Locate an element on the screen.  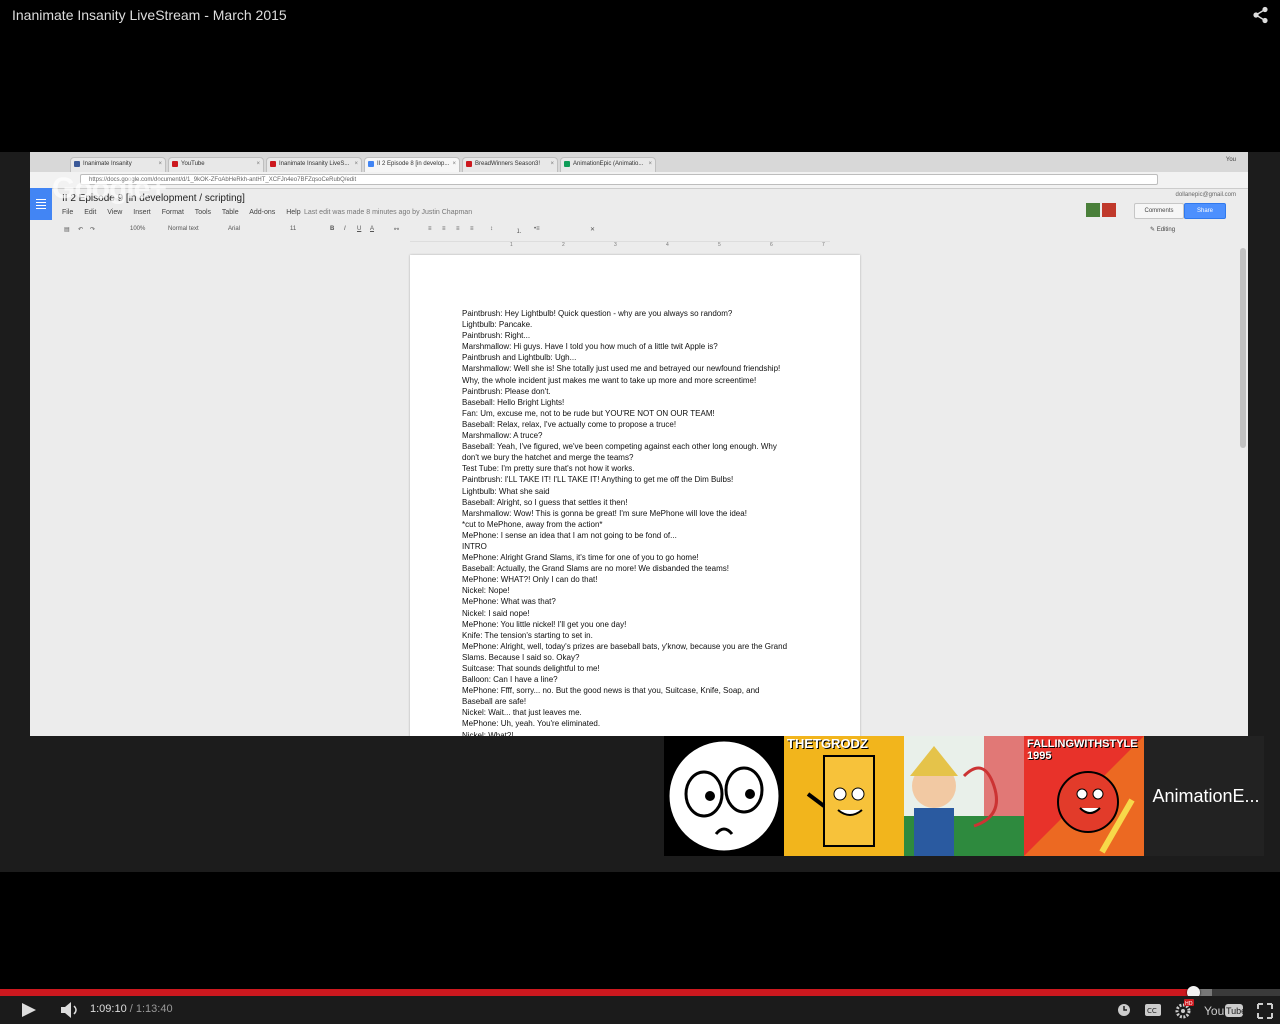
browser-tab: Inanimate Insanity × is located at coordinates (118, 164).